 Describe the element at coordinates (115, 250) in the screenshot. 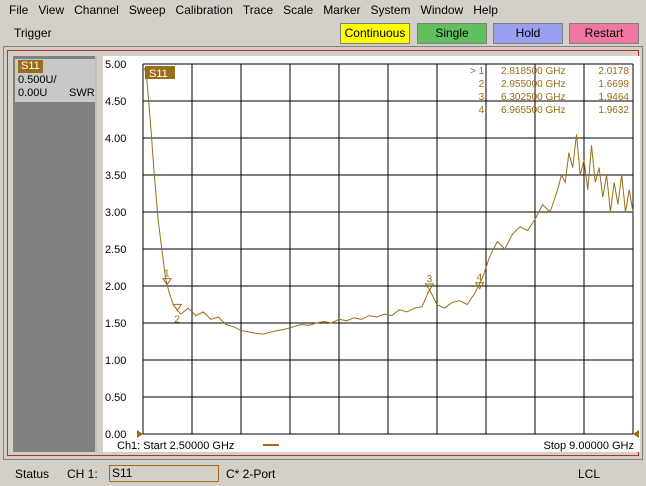

I see `y-tick-label: 2.50` at that location.